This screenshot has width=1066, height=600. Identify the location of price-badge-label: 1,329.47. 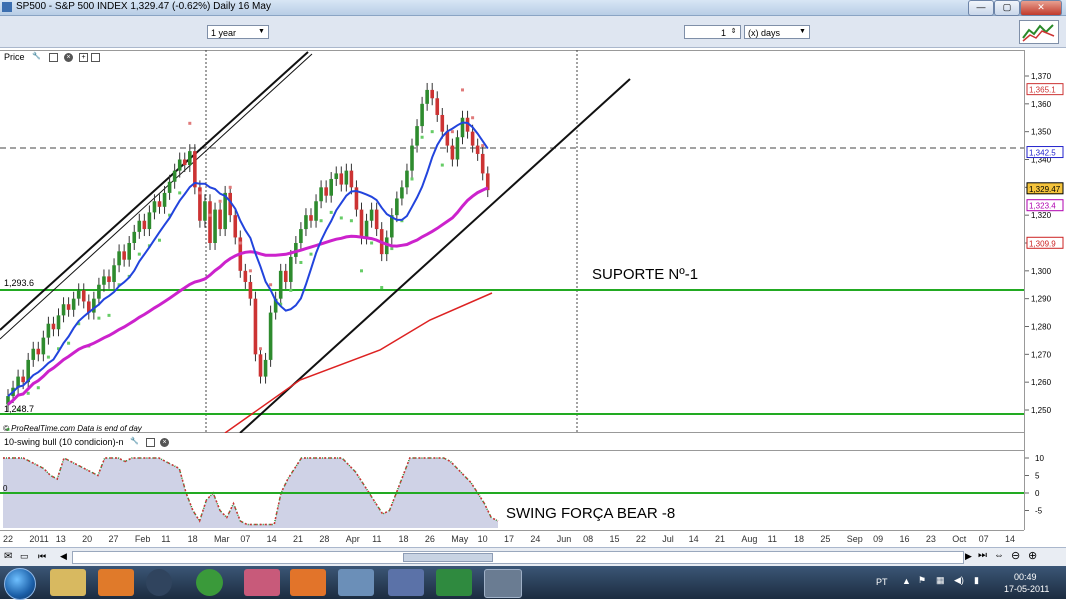
(1045, 189).